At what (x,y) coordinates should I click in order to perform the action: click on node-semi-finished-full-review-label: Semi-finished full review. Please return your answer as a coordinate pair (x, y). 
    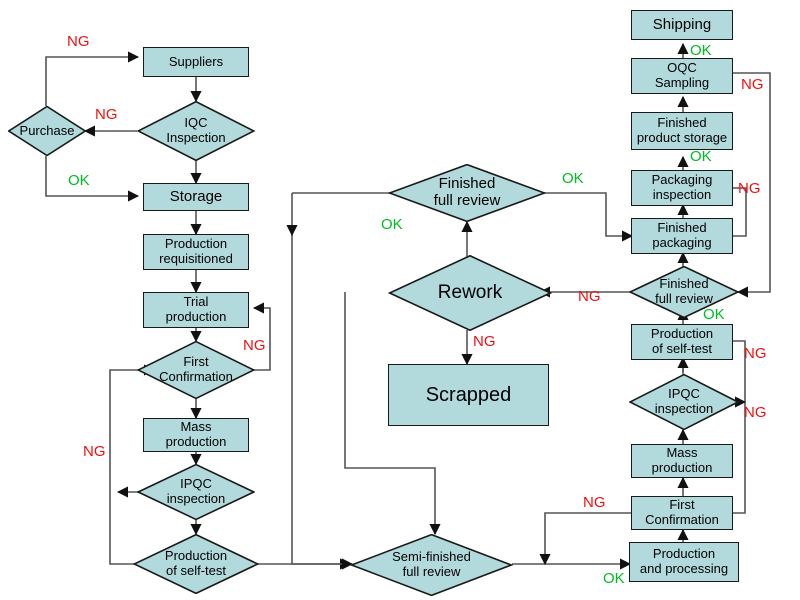
    Looking at the image, I should click on (431, 564).